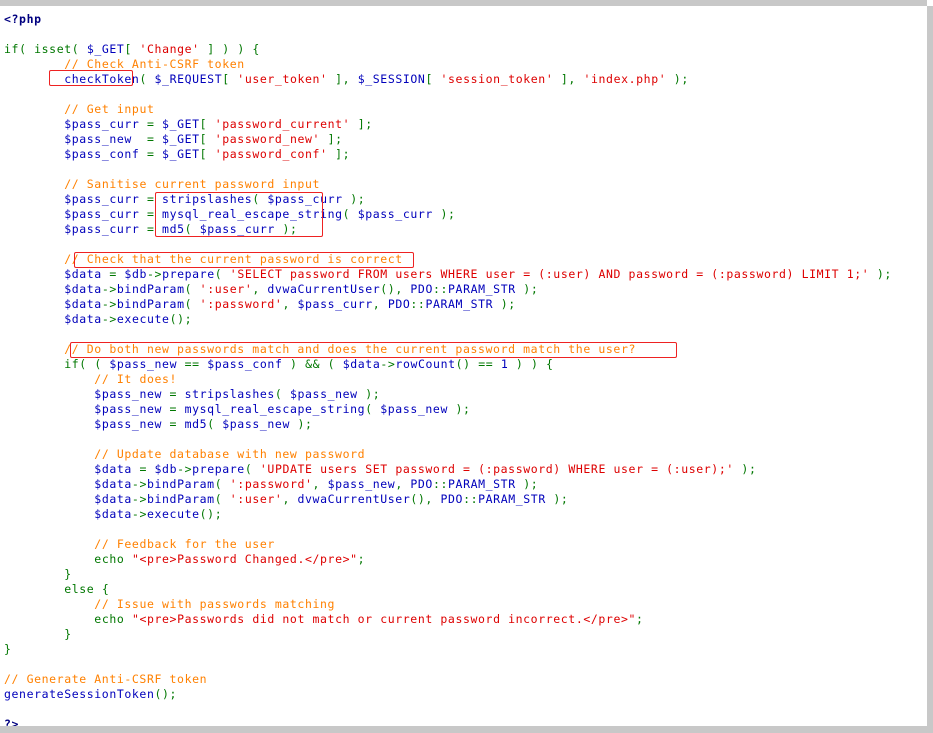 The width and height of the screenshot is (933, 733). Describe the element at coordinates (128, 319) in the screenshot. I see `code-line-21: $data->execute();` at that location.